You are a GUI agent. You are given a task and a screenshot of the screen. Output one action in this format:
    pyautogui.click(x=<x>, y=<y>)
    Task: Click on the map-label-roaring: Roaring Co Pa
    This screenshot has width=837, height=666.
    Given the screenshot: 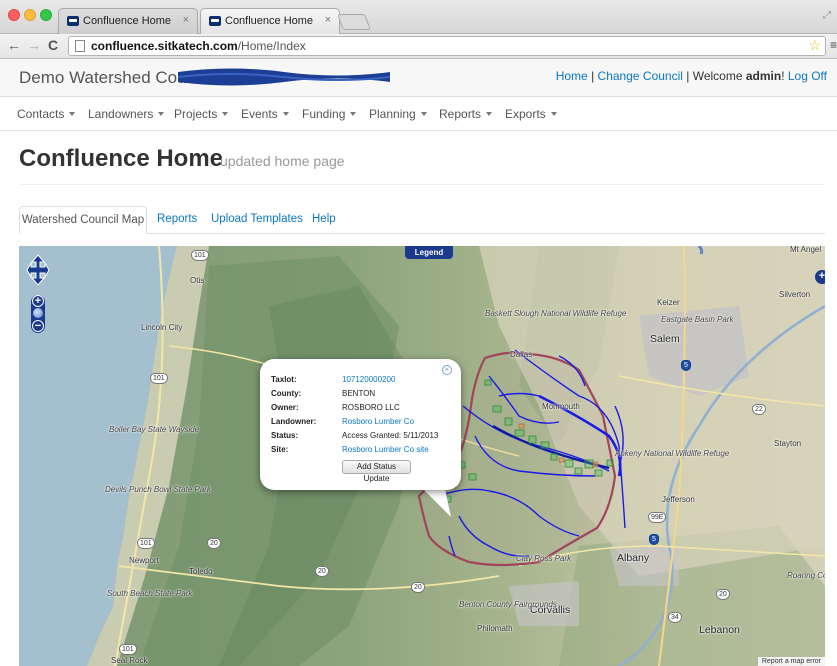 What is the action you would take?
    pyautogui.click(x=806, y=576)
    